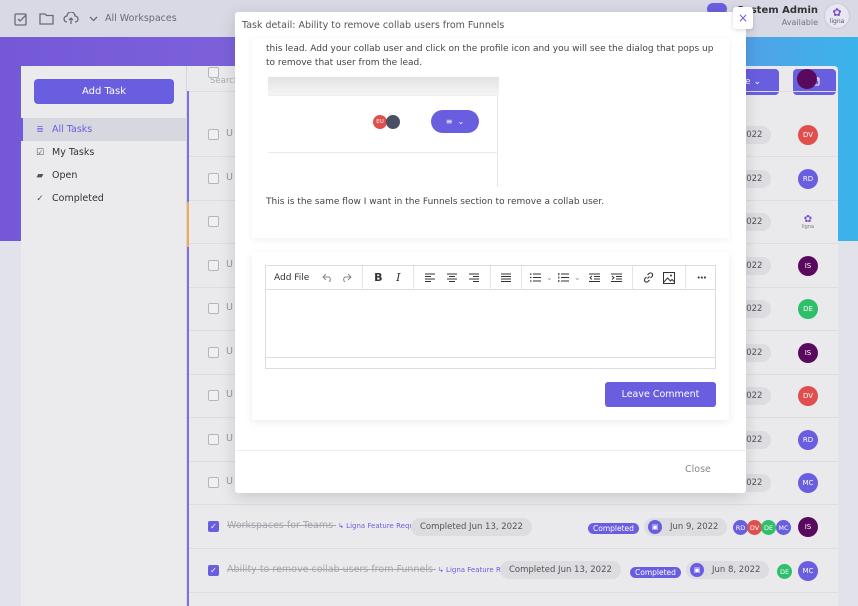 The image size is (858, 606). Describe the element at coordinates (104, 175) in the screenshot. I see `sidebar-item-open: ▰ Open` at that location.